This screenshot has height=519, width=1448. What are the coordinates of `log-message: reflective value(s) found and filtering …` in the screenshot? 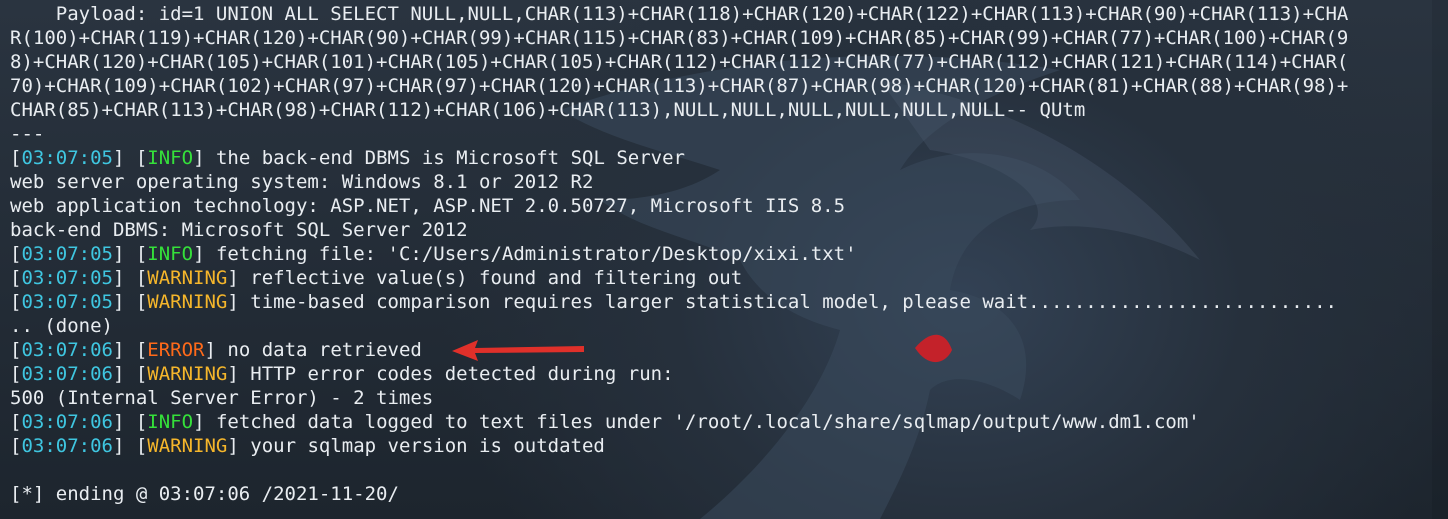 It's located at (490, 278).